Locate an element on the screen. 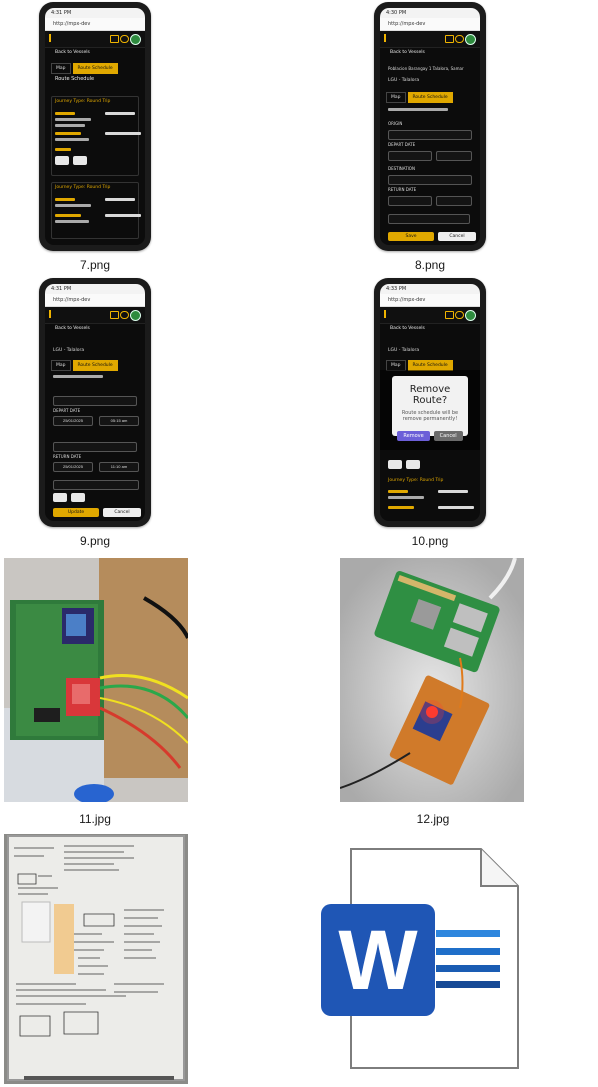  origin-label: ORIGIN is located at coordinates (395, 123).